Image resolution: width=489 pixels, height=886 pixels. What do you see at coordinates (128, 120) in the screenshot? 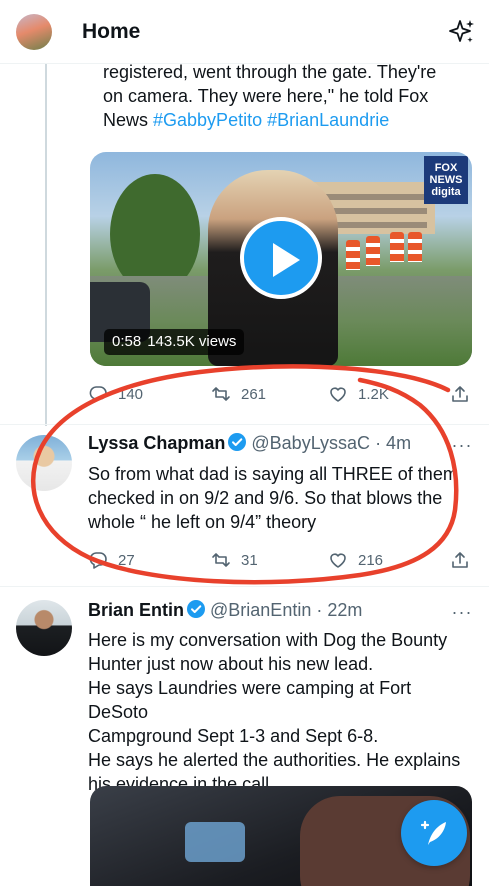
I see `tweet1-line-prefix: News` at bounding box center [128, 120].